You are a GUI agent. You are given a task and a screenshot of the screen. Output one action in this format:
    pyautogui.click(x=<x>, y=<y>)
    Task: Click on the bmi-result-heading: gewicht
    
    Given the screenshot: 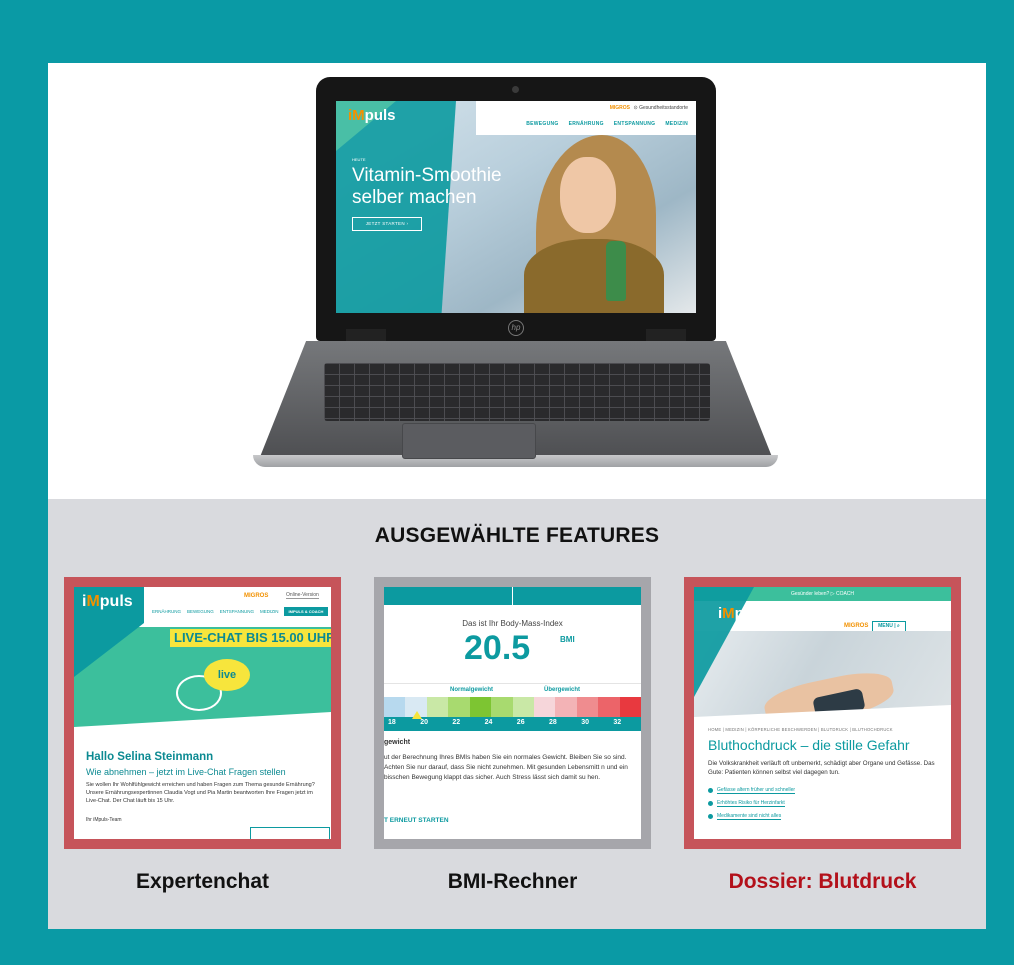 What is the action you would take?
    pyautogui.click(x=397, y=742)
    